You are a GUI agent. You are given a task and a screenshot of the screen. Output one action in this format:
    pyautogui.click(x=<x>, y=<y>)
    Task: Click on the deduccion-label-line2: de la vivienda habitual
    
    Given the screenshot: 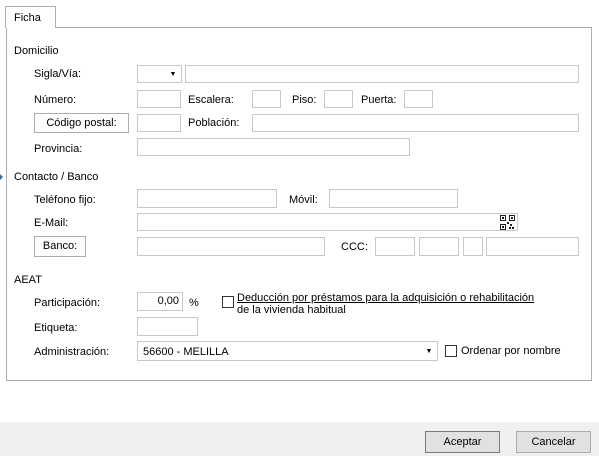 What is the action you would take?
    pyautogui.click(x=291, y=310)
    